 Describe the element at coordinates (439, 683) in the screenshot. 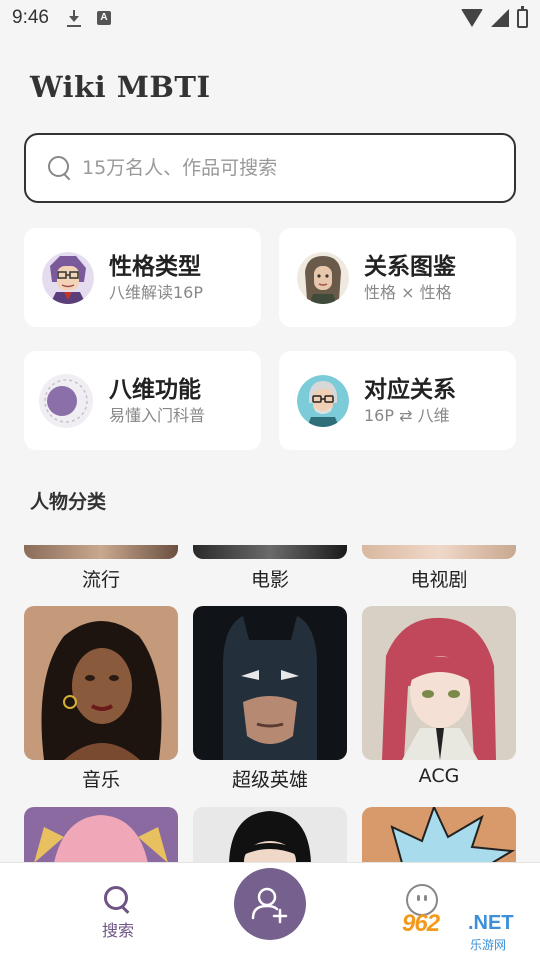

I see `category-thumb-acg` at that location.